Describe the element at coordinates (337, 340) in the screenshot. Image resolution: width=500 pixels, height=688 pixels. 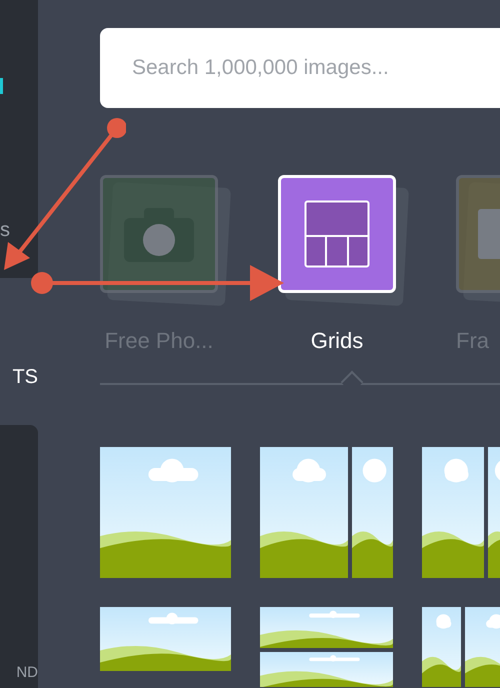
I see `category-label: Grids` at that location.